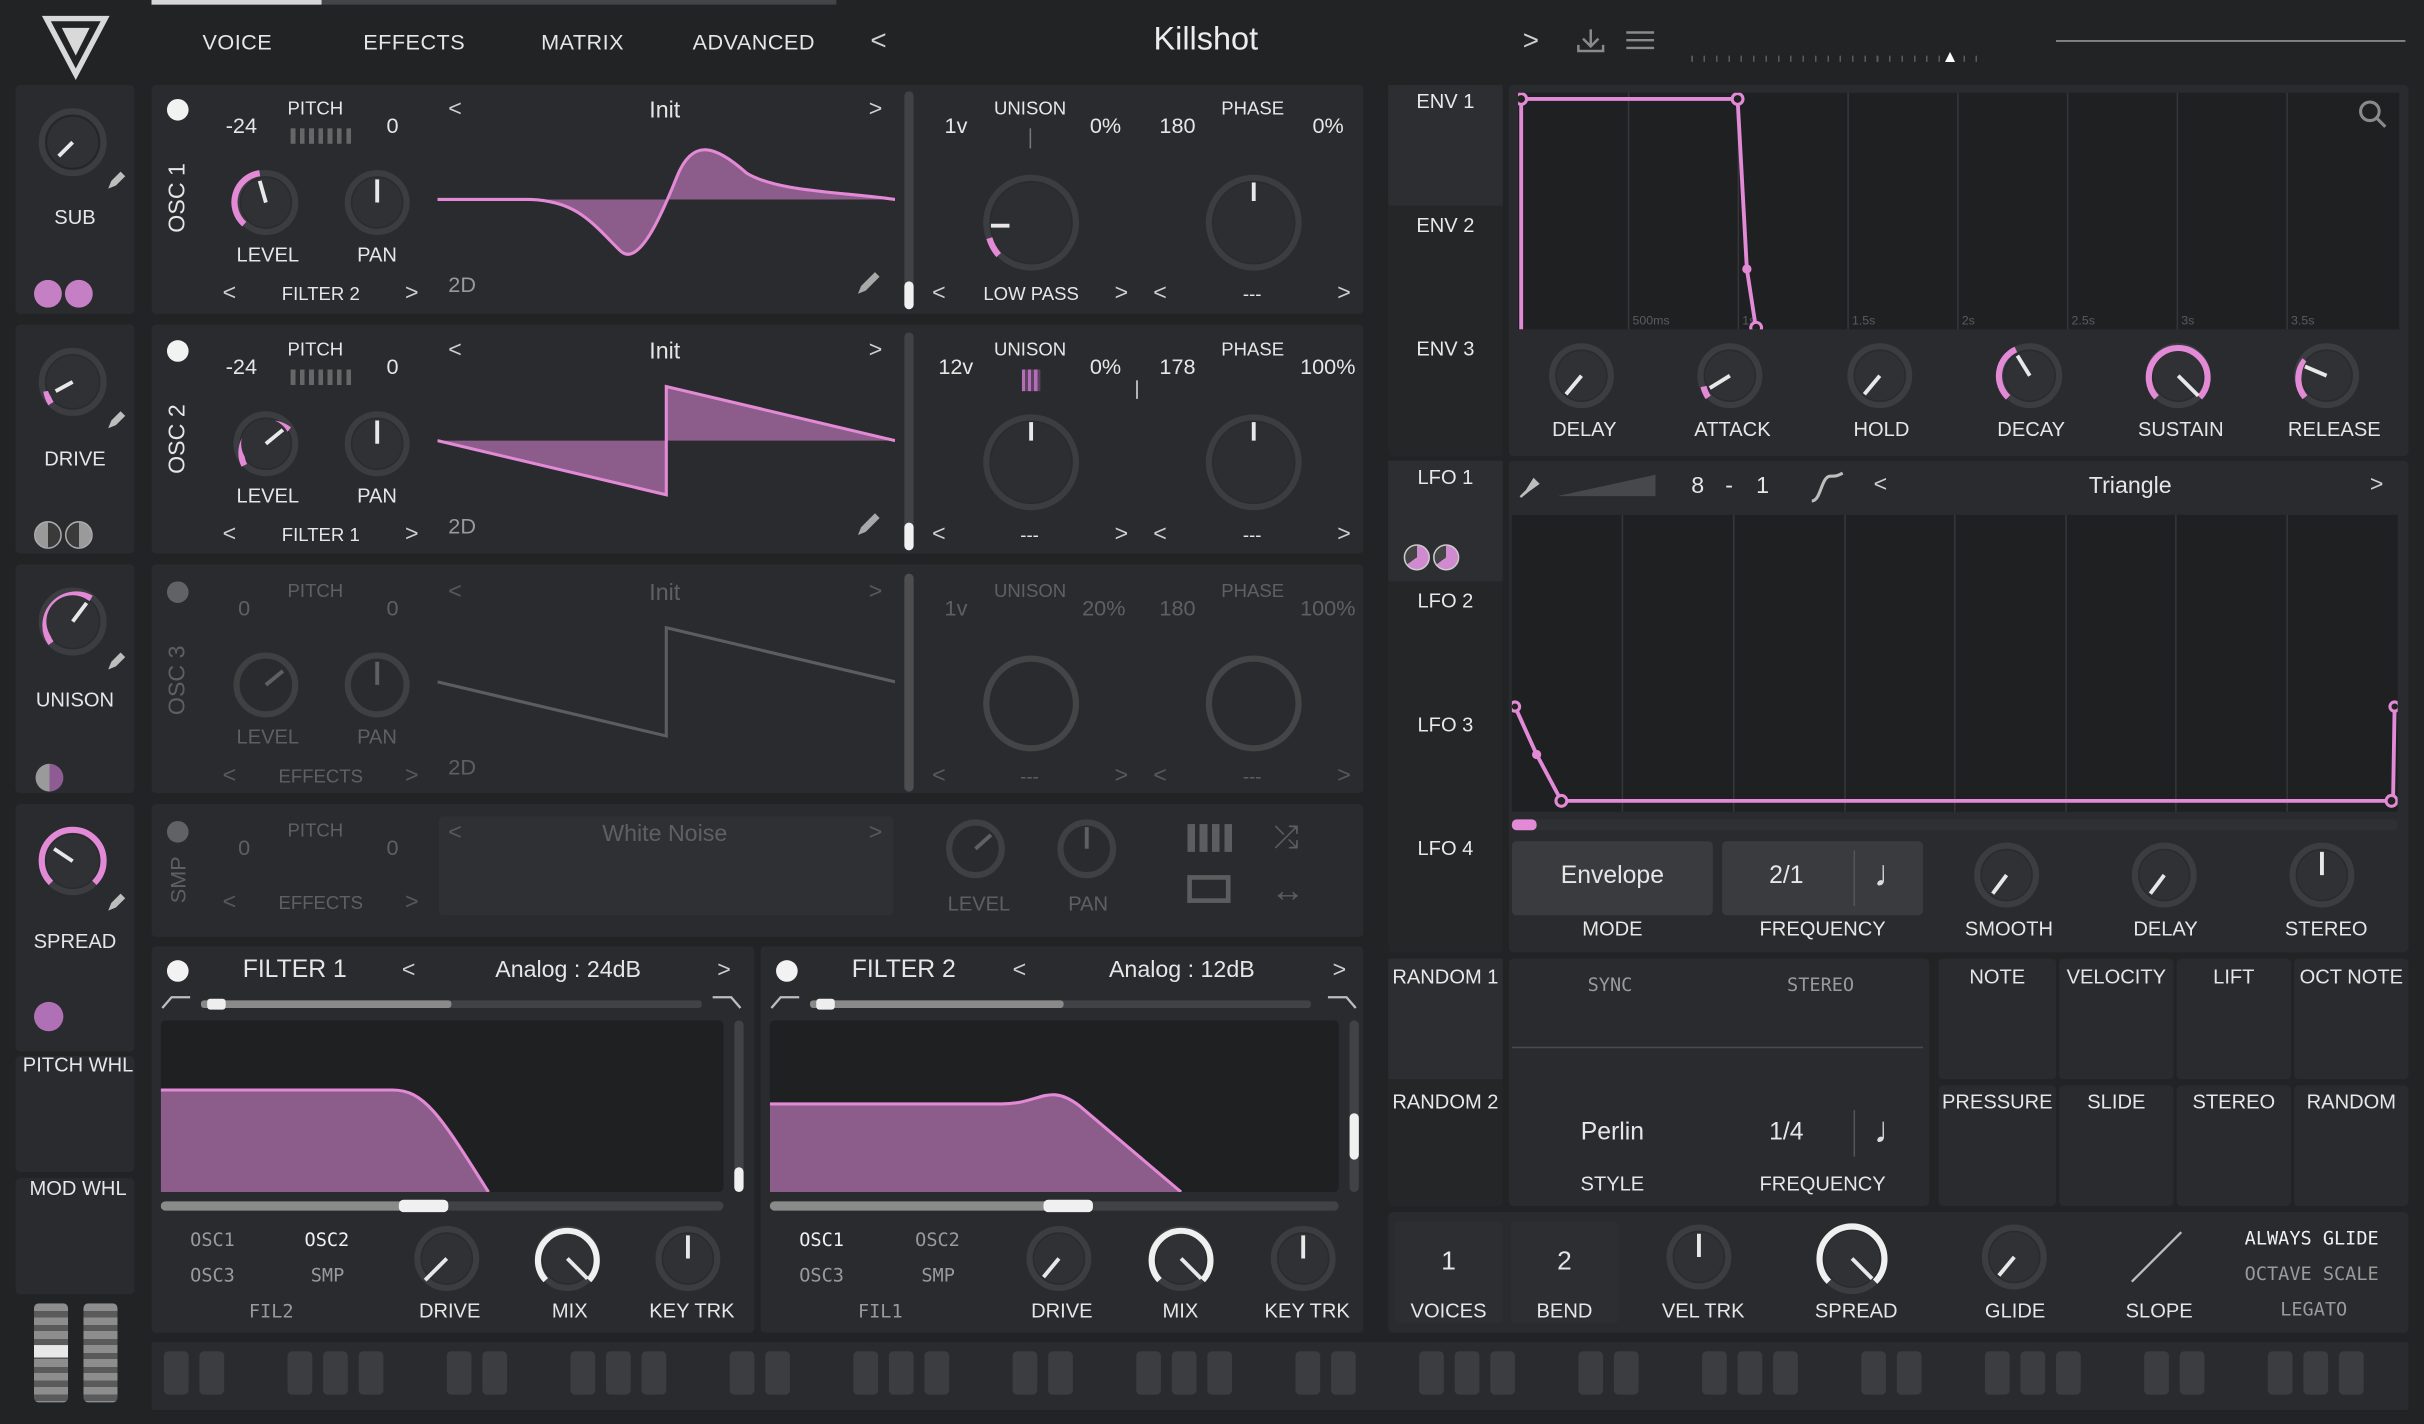 The height and width of the screenshot is (1424, 2424). I want to click on osc-3-phase-next: >, so click(1344, 775).